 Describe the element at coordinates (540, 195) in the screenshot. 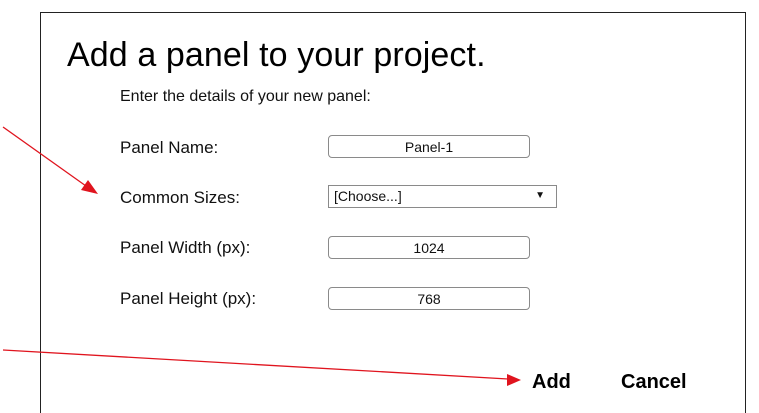

I see `chevron-down-icon: ▼` at that location.